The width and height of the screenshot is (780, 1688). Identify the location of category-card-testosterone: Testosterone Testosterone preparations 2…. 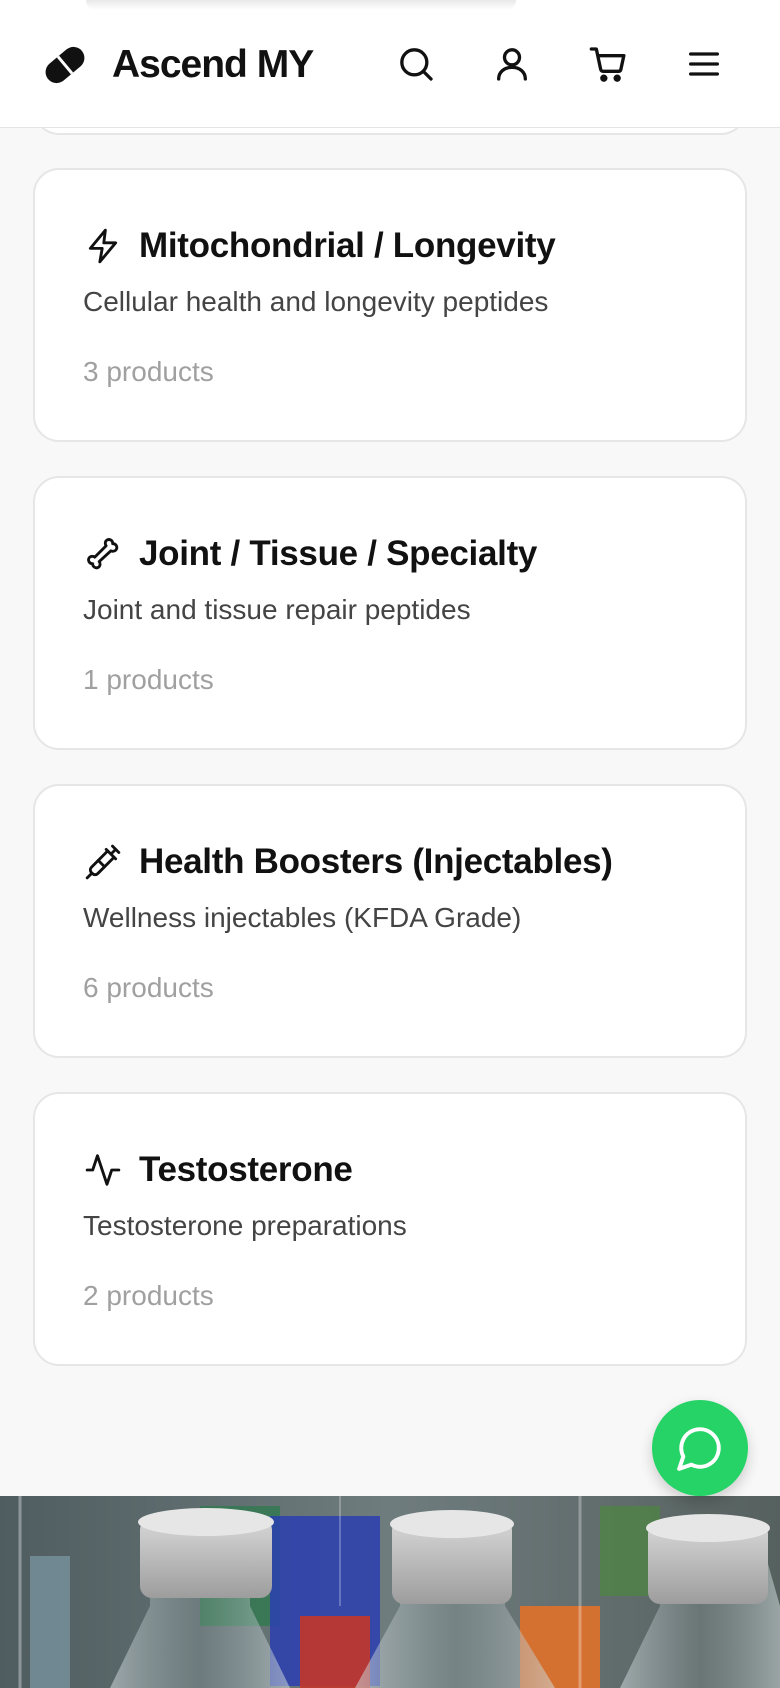
(390, 1229).